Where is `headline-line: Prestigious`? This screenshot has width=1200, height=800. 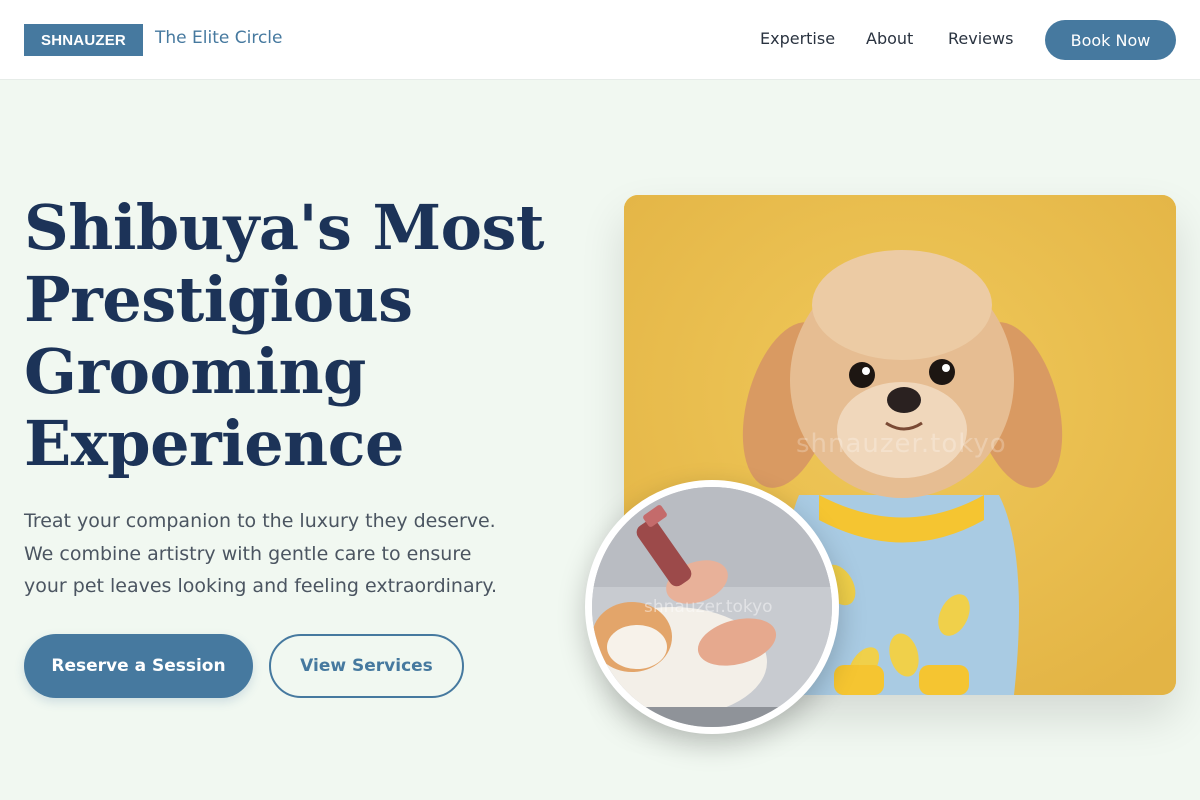
headline-line: Prestigious is located at coordinates (218, 299).